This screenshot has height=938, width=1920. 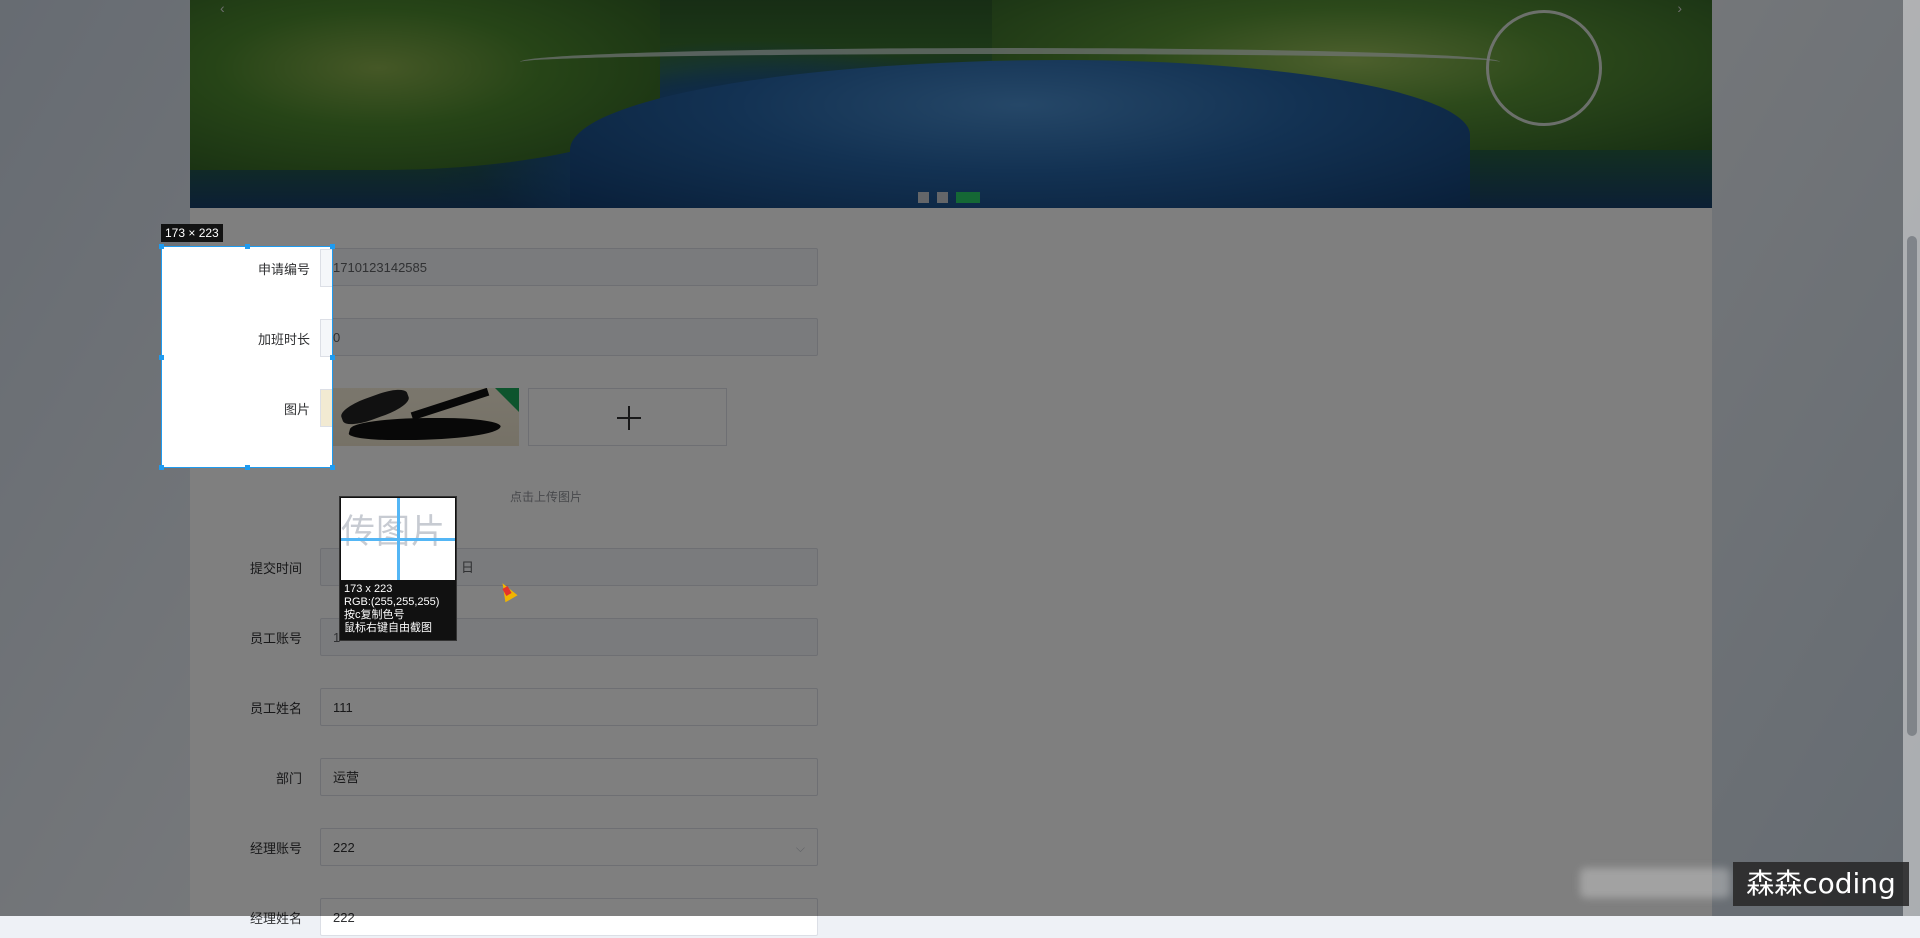 I want to click on magnifier-size: 173 x 223, so click(x=368, y=589).